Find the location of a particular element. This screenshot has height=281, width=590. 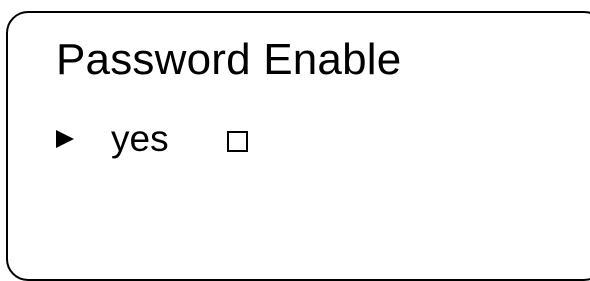

option-yes-row: yes is located at coordinates (152, 139).